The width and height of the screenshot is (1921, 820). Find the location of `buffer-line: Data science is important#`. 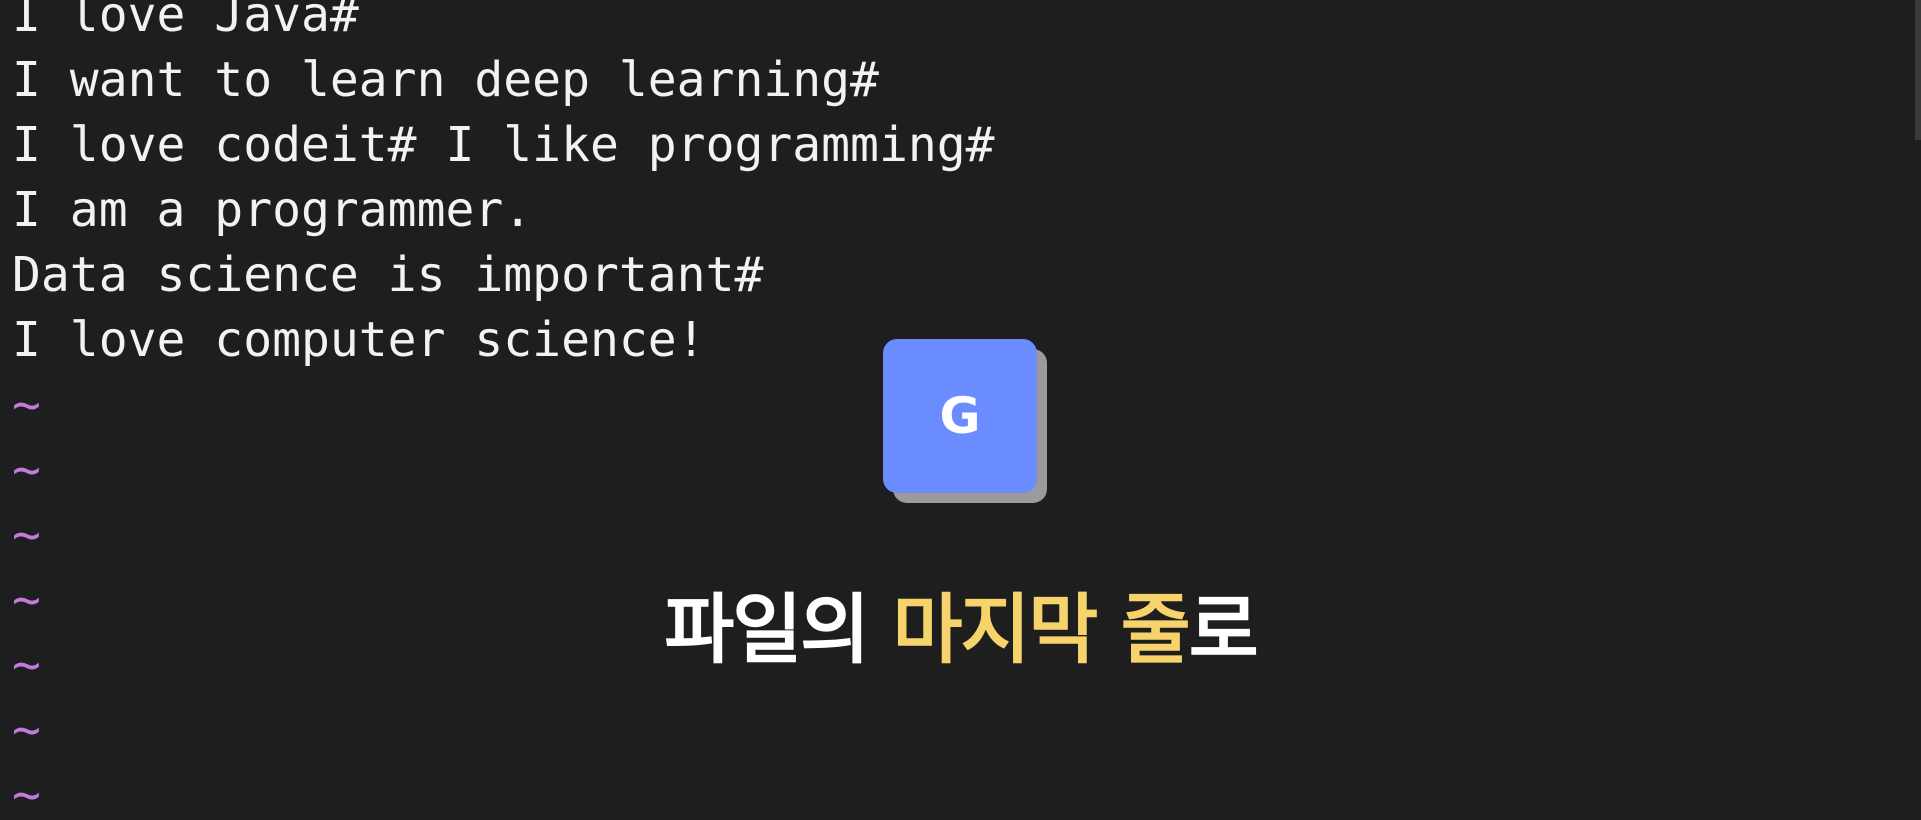

buffer-line: Data science is important# is located at coordinates (952, 275).